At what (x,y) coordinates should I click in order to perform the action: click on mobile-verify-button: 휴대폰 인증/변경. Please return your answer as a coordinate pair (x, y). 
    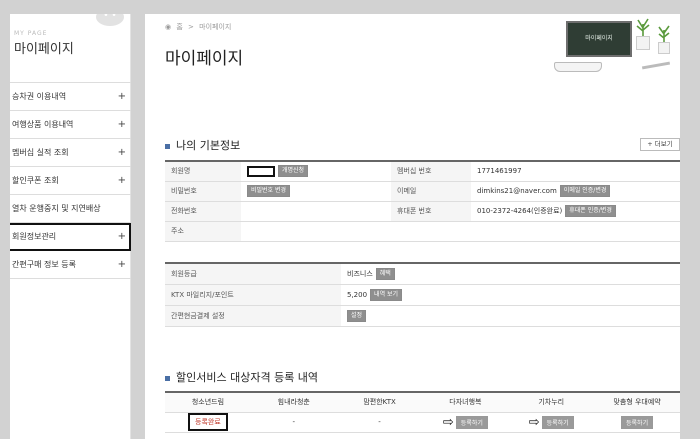
    Looking at the image, I should click on (590, 211).